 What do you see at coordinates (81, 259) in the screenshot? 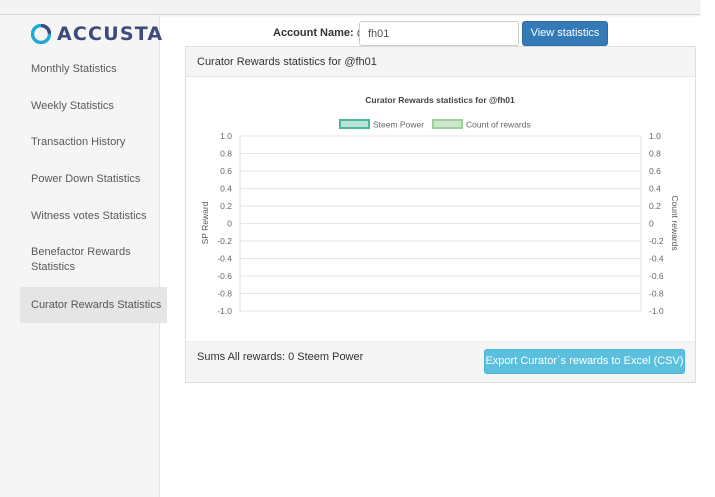
I see `sidebar-item-label: Benefactor Rewards Statistics` at bounding box center [81, 259].